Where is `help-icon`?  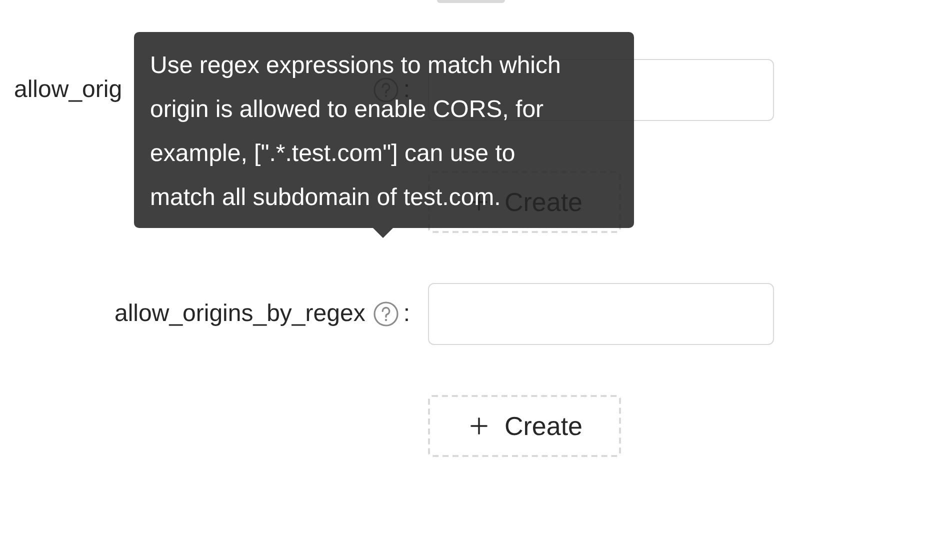 help-icon is located at coordinates (386, 314).